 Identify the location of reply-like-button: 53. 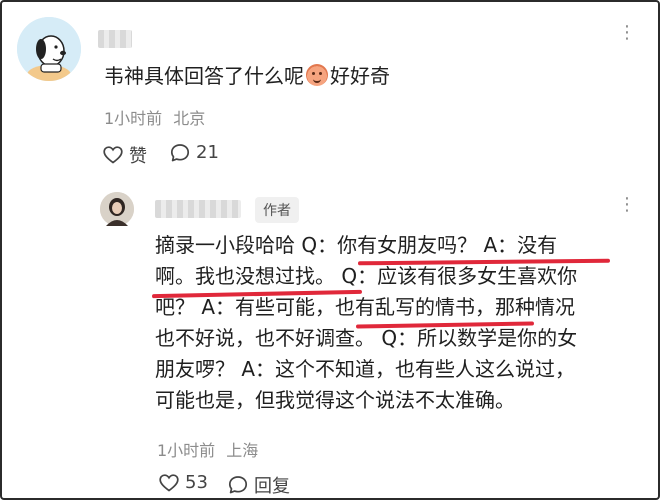
(183, 482).